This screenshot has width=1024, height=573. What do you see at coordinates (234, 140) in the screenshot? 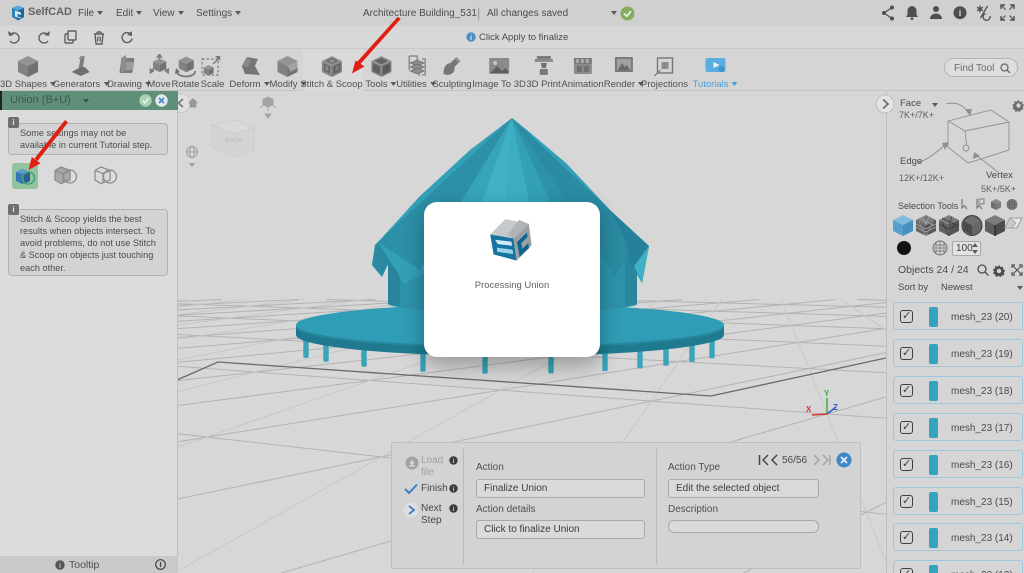
I see `svg-text: BACK` at bounding box center [234, 140].